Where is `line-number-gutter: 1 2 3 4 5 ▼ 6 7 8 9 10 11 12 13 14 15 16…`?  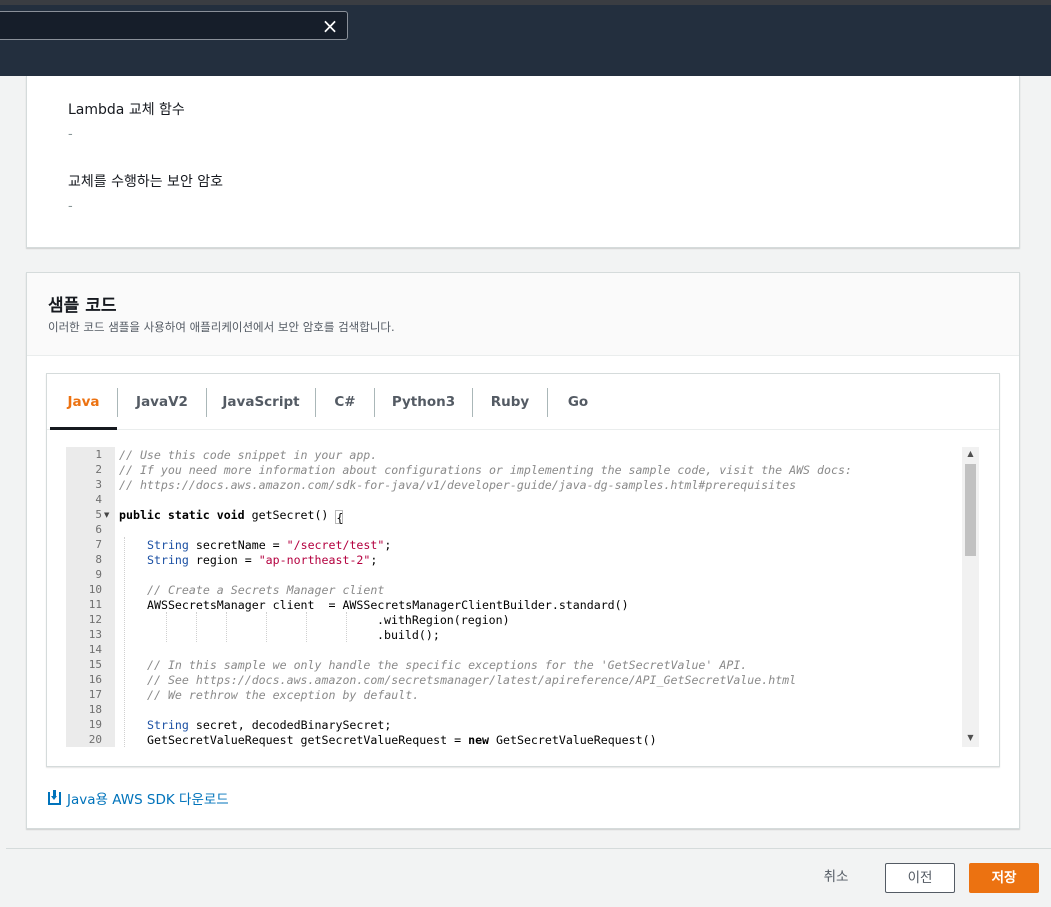 line-number-gutter: 1 2 3 4 5 ▼ 6 7 8 9 10 11 12 13 14 15 16… is located at coordinates (90, 597).